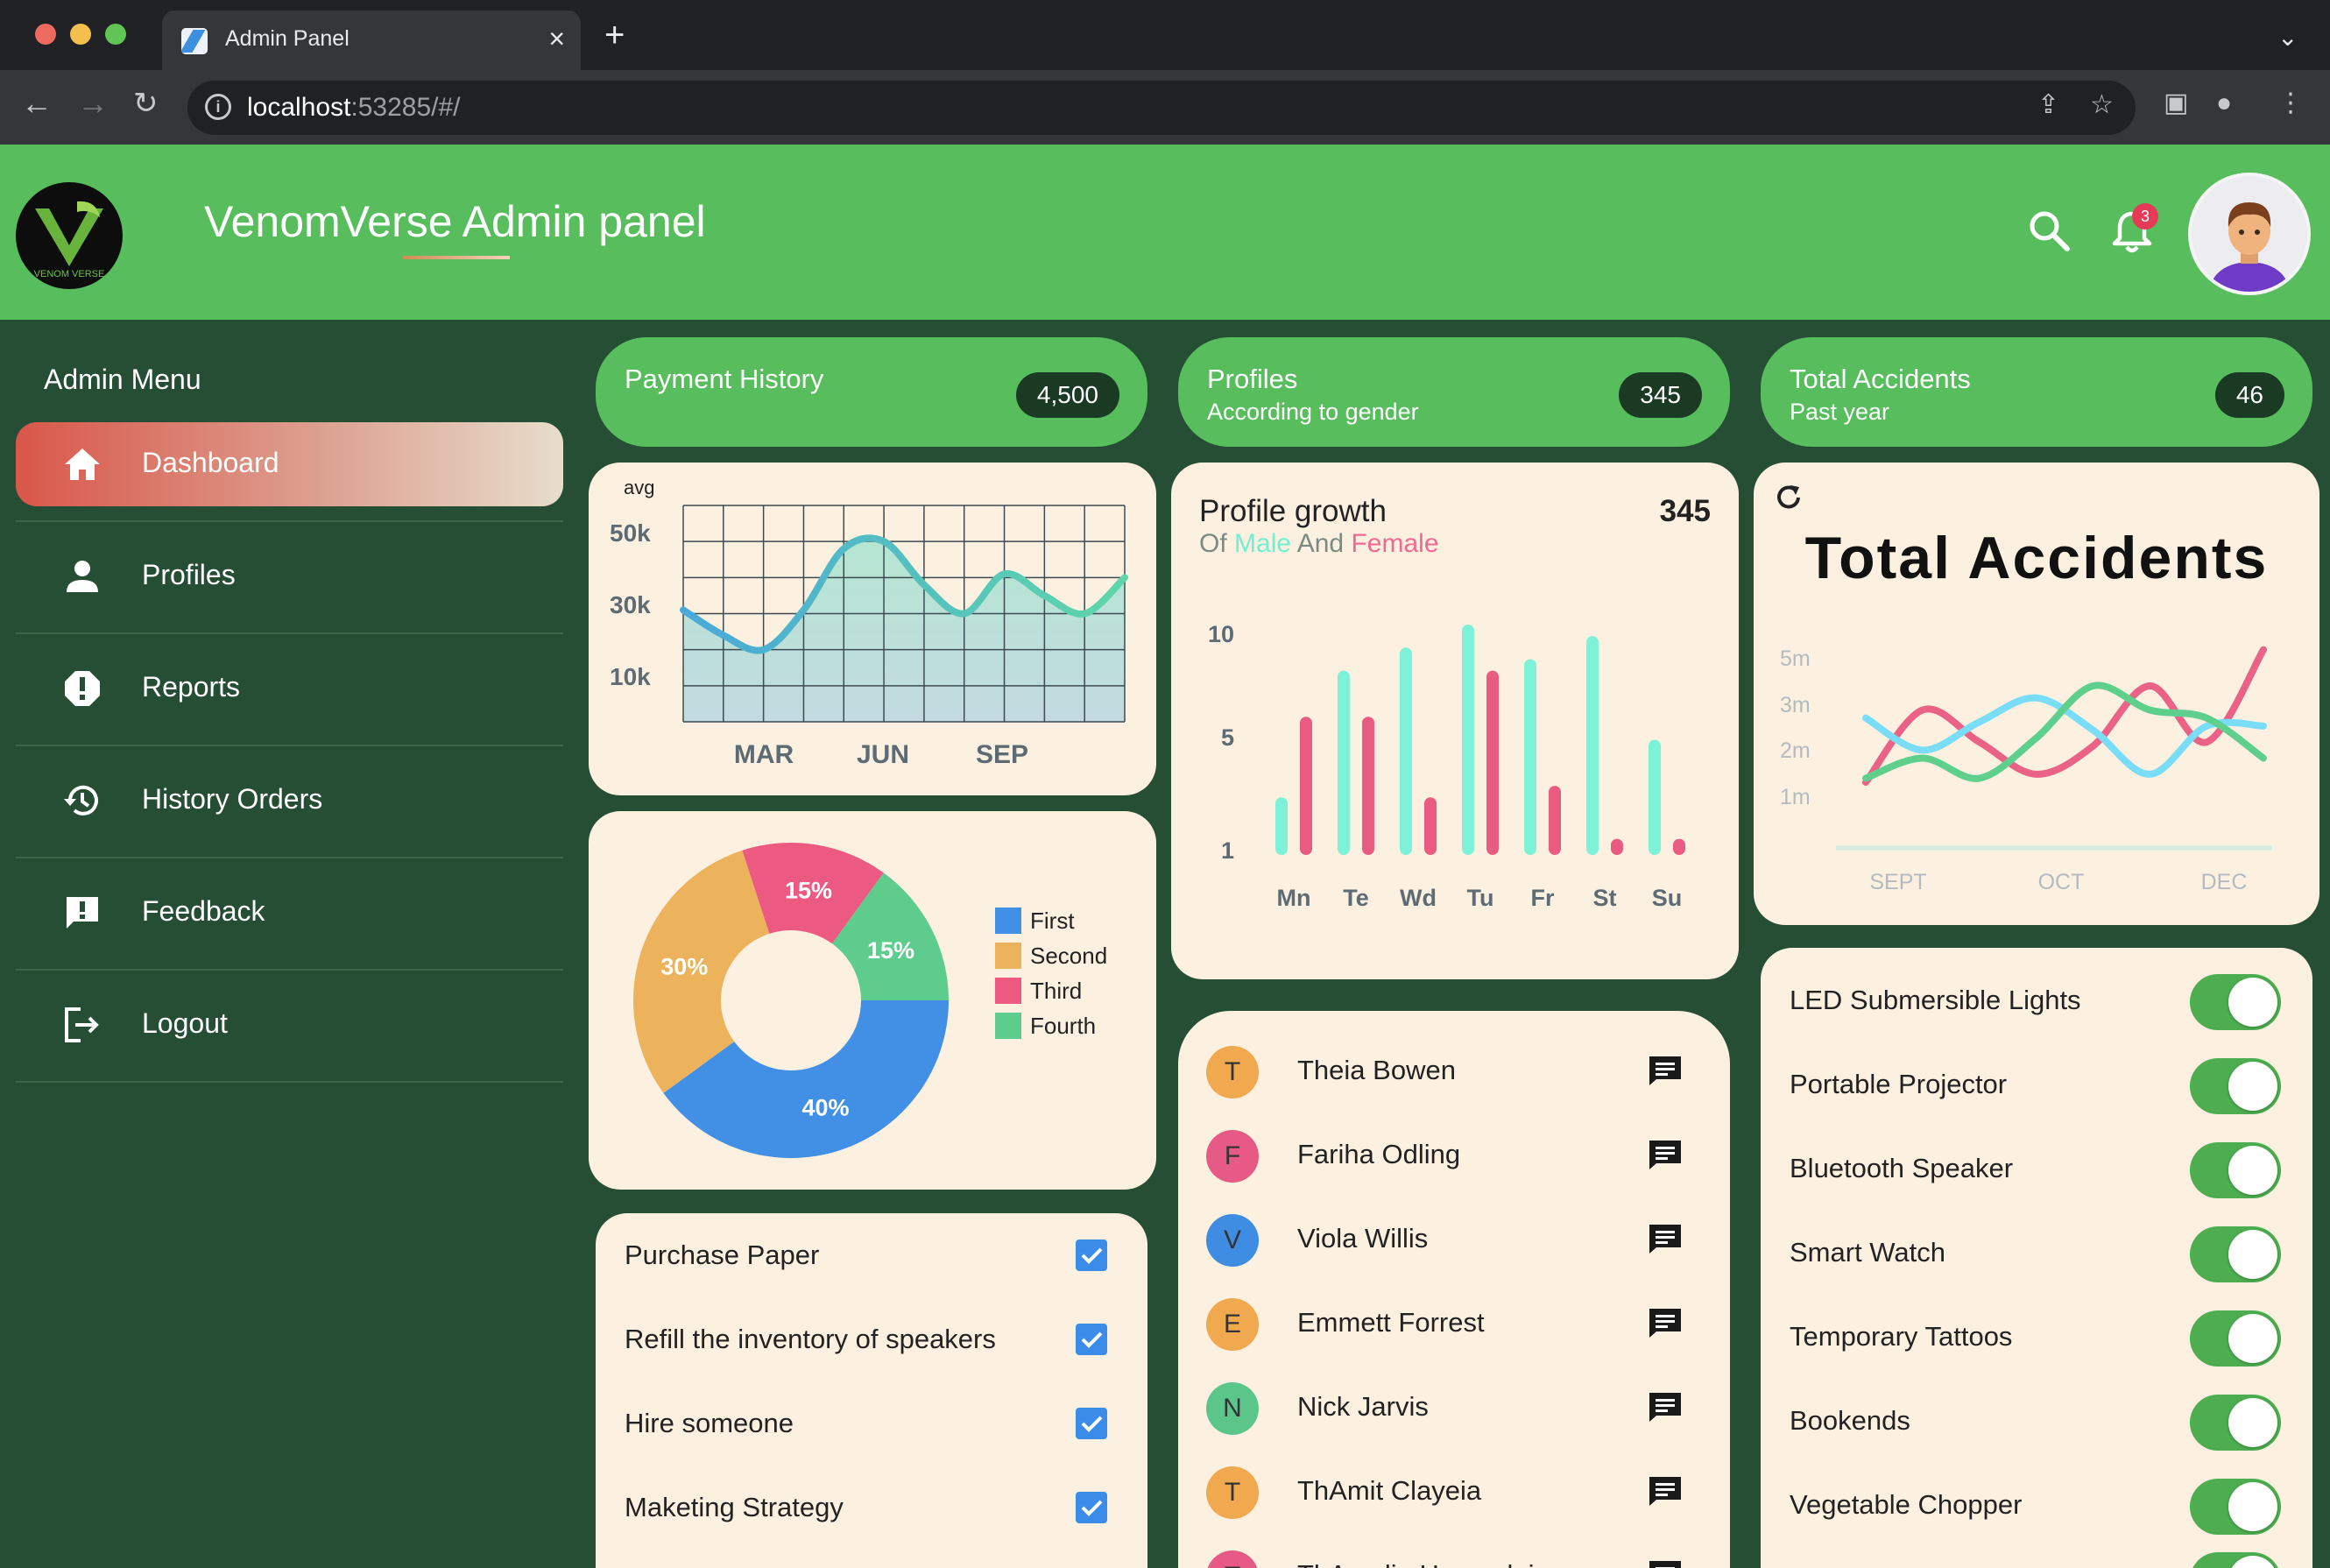  I want to click on close-window-button, so click(45, 34).